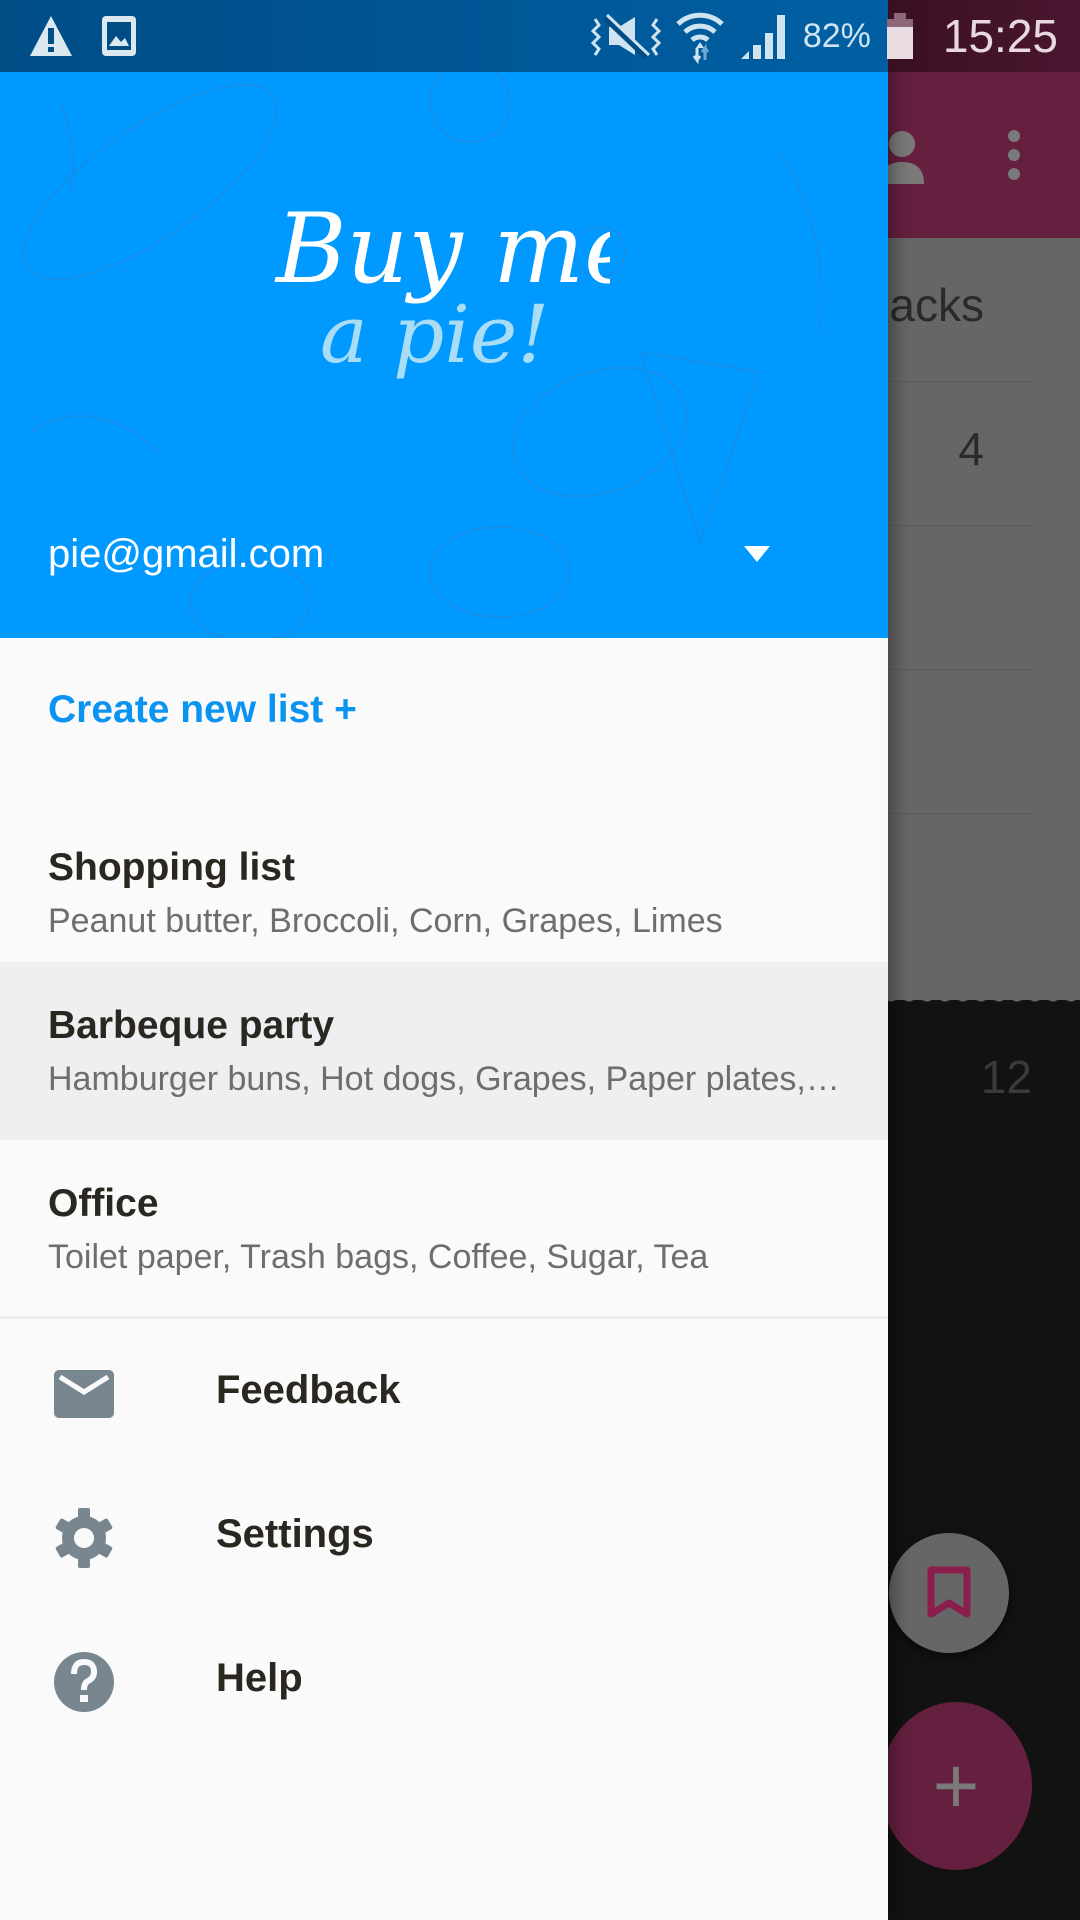 The height and width of the screenshot is (1920, 1080). What do you see at coordinates (103, 1203) in the screenshot?
I see `list-title: Office` at bounding box center [103, 1203].